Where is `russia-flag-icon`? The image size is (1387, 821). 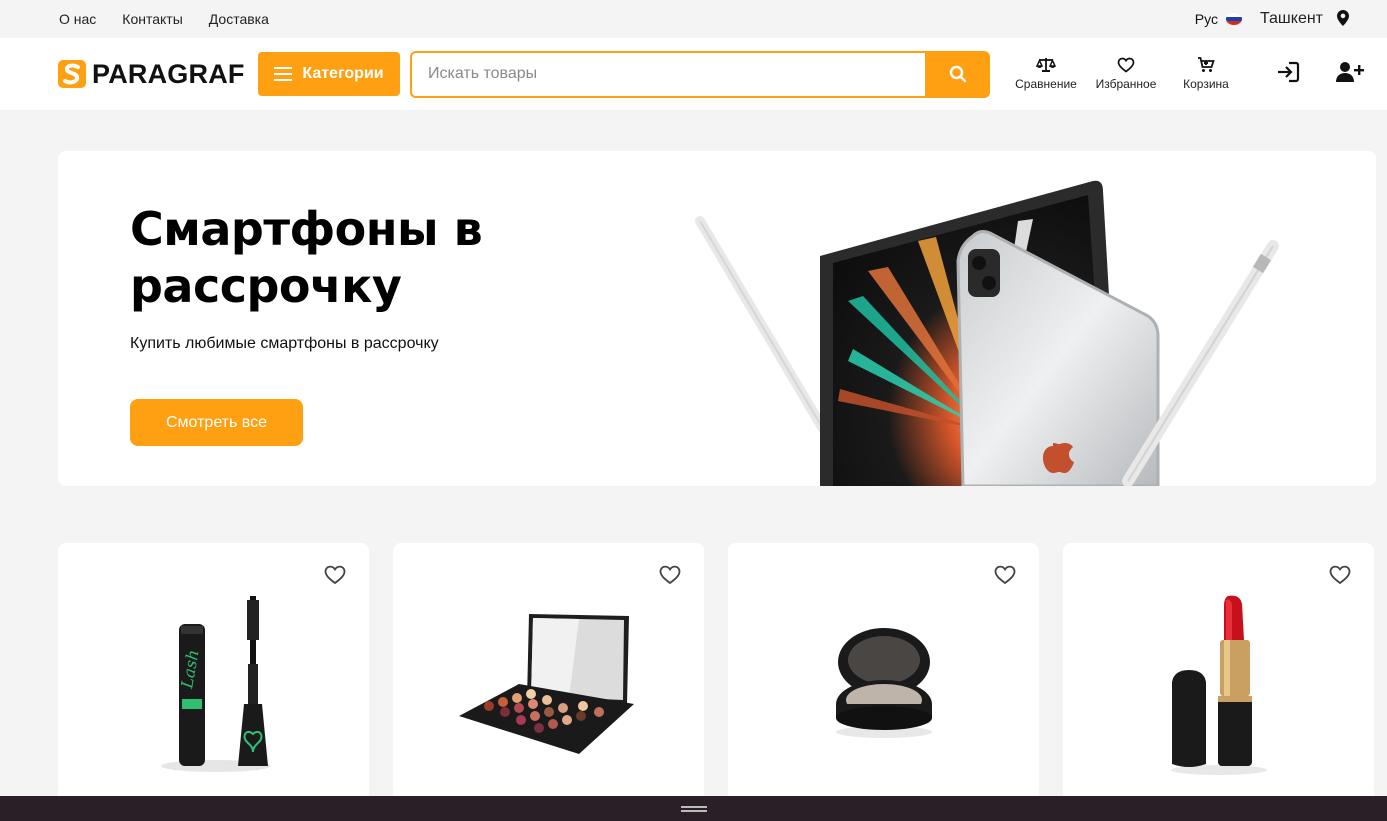 russia-flag-icon is located at coordinates (1233, 19).